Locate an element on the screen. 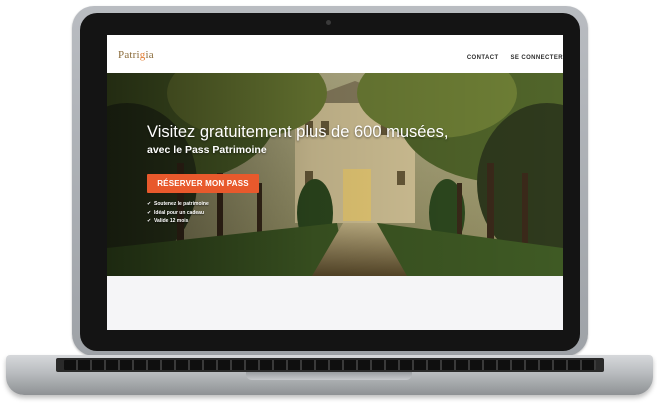  feature-item: ✔ Soutenez le patrimoine is located at coordinates (178, 204).